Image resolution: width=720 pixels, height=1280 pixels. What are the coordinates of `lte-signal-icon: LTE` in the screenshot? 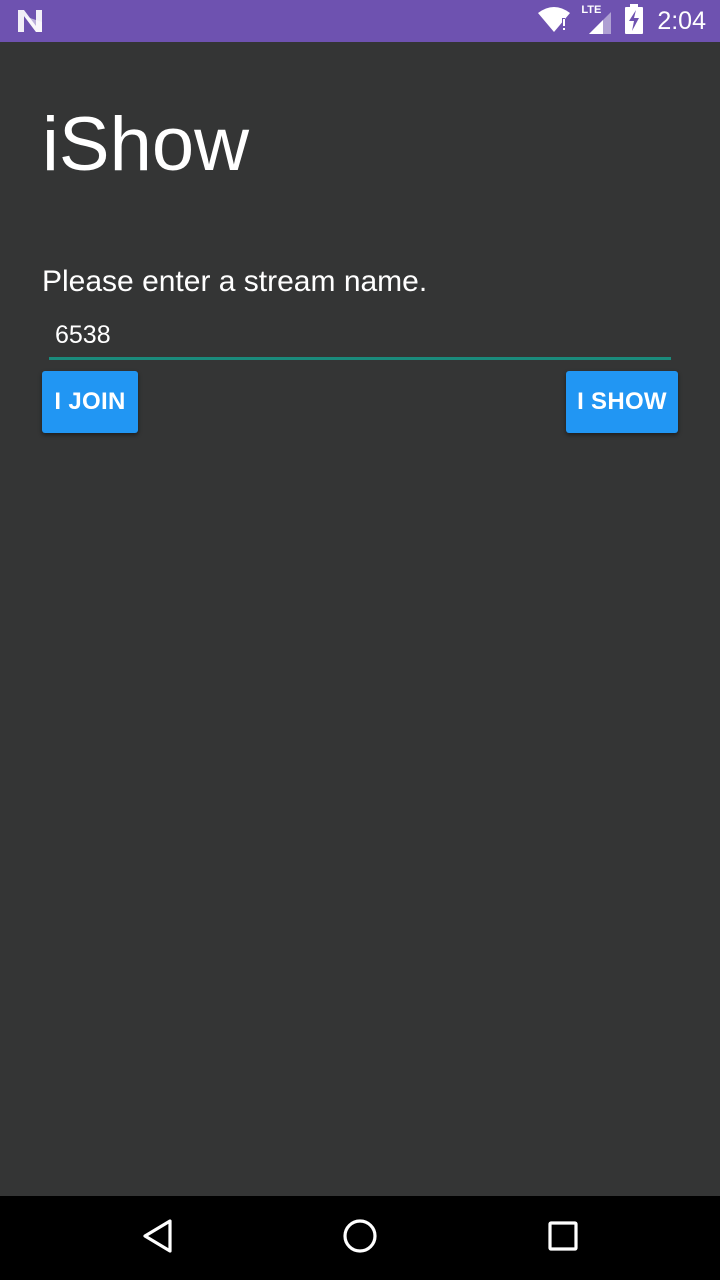 It's located at (598, 20).